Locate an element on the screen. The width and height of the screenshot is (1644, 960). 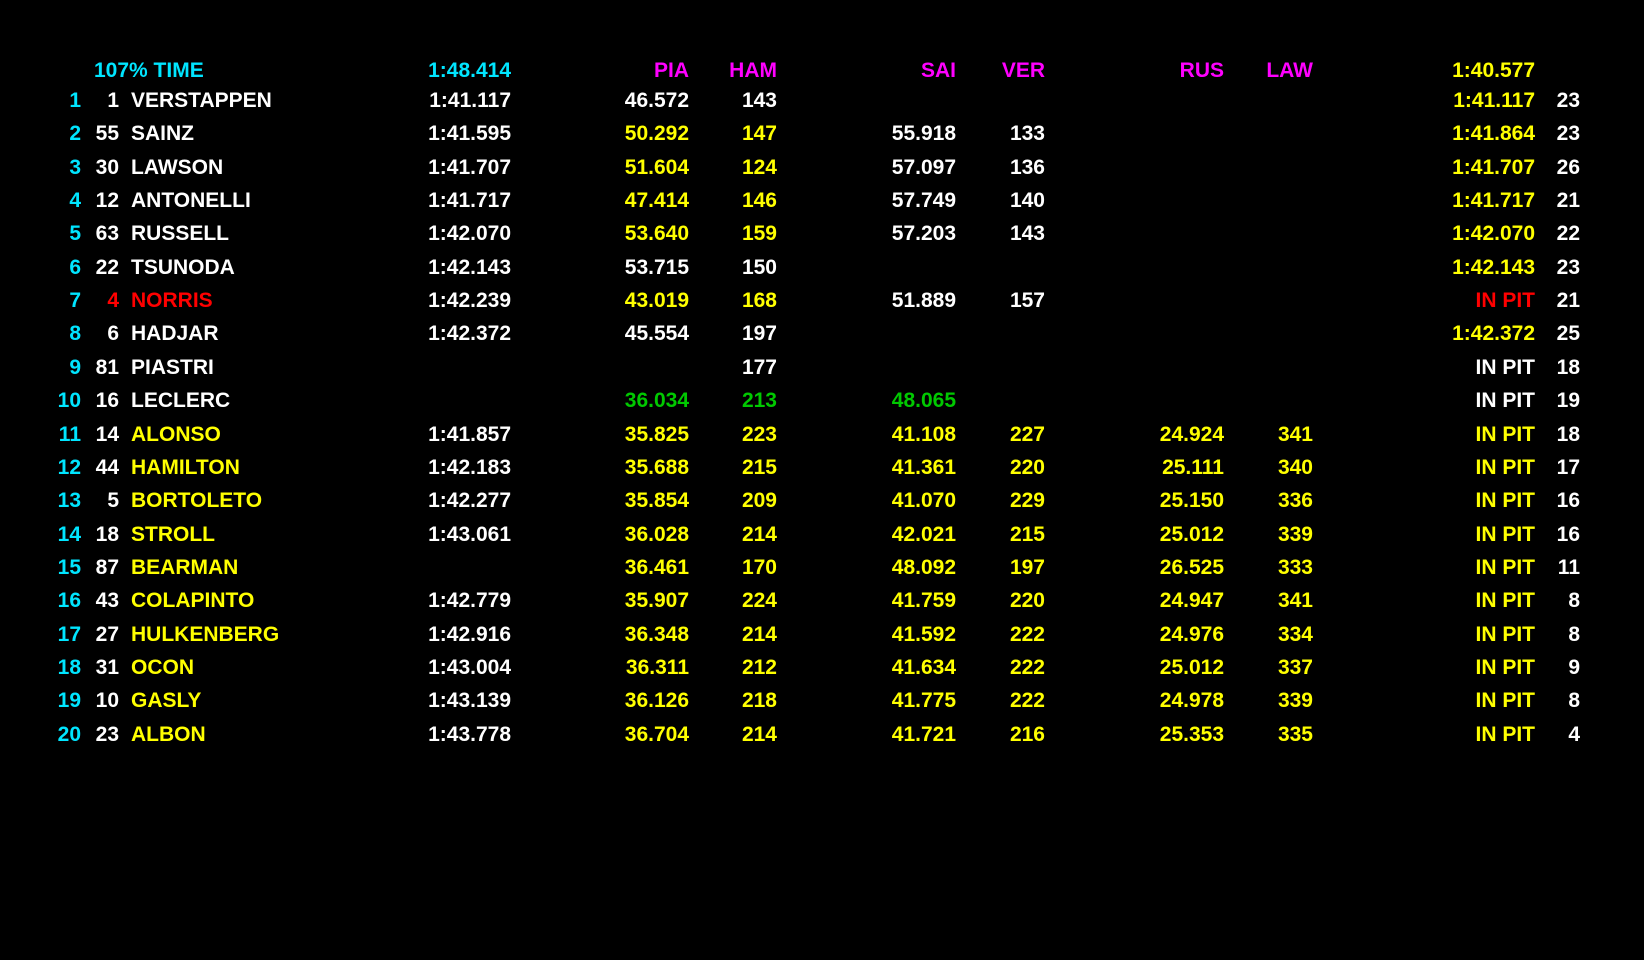
best-time: 1:41.864 is located at coordinates (1493, 134).